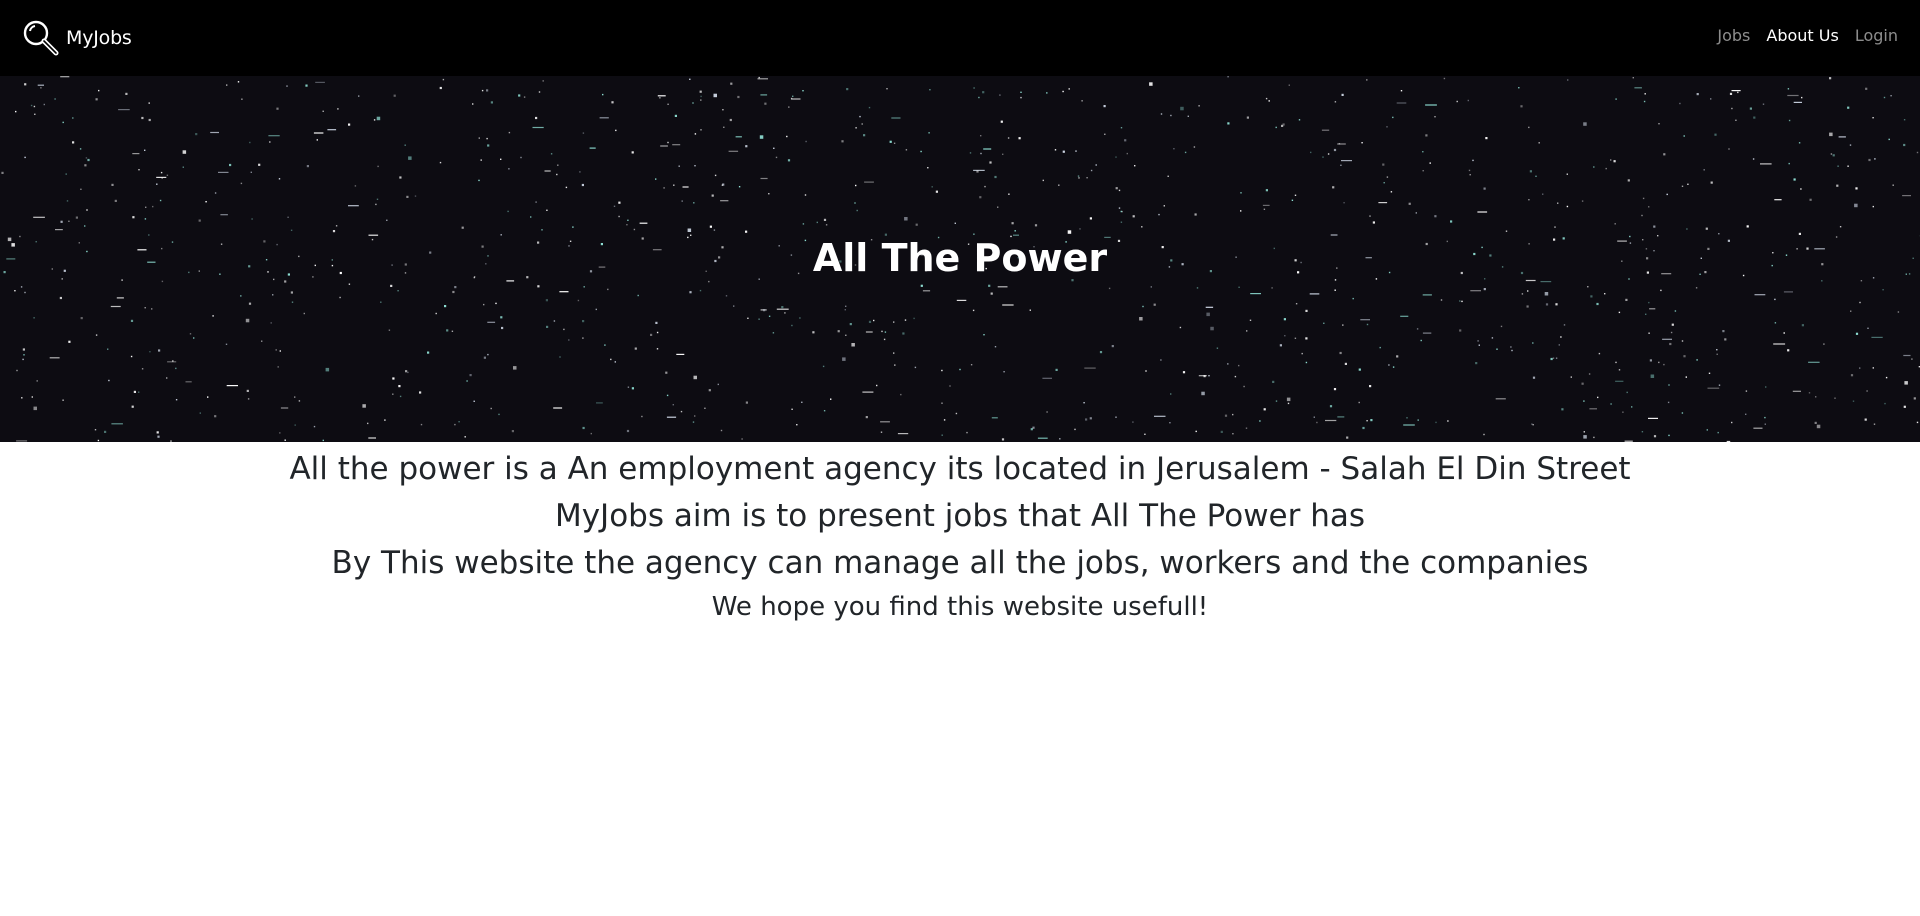 Image resolution: width=1920 pixels, height=916 pixels. Describe the element at coordinates (1802, 35) in the screenshot. I see `nav-link-about-us: About Us` at that location.